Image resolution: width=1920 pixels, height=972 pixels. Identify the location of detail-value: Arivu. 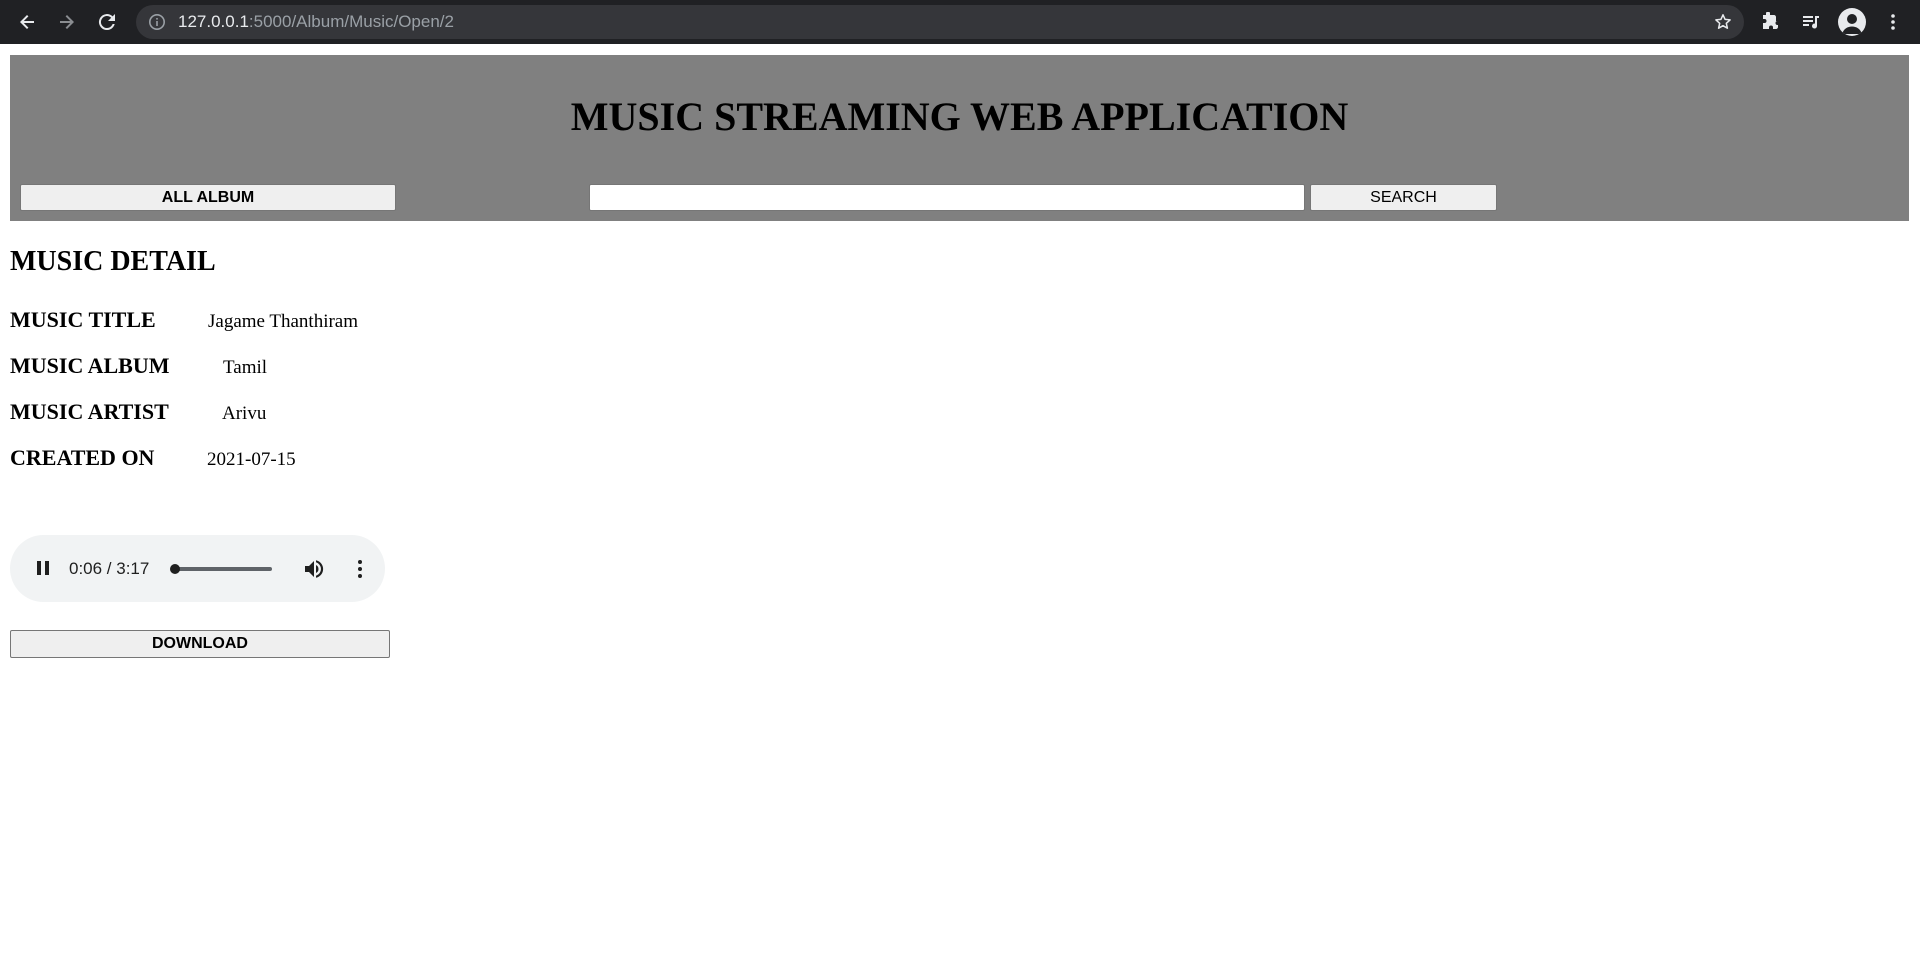
(244, 413).